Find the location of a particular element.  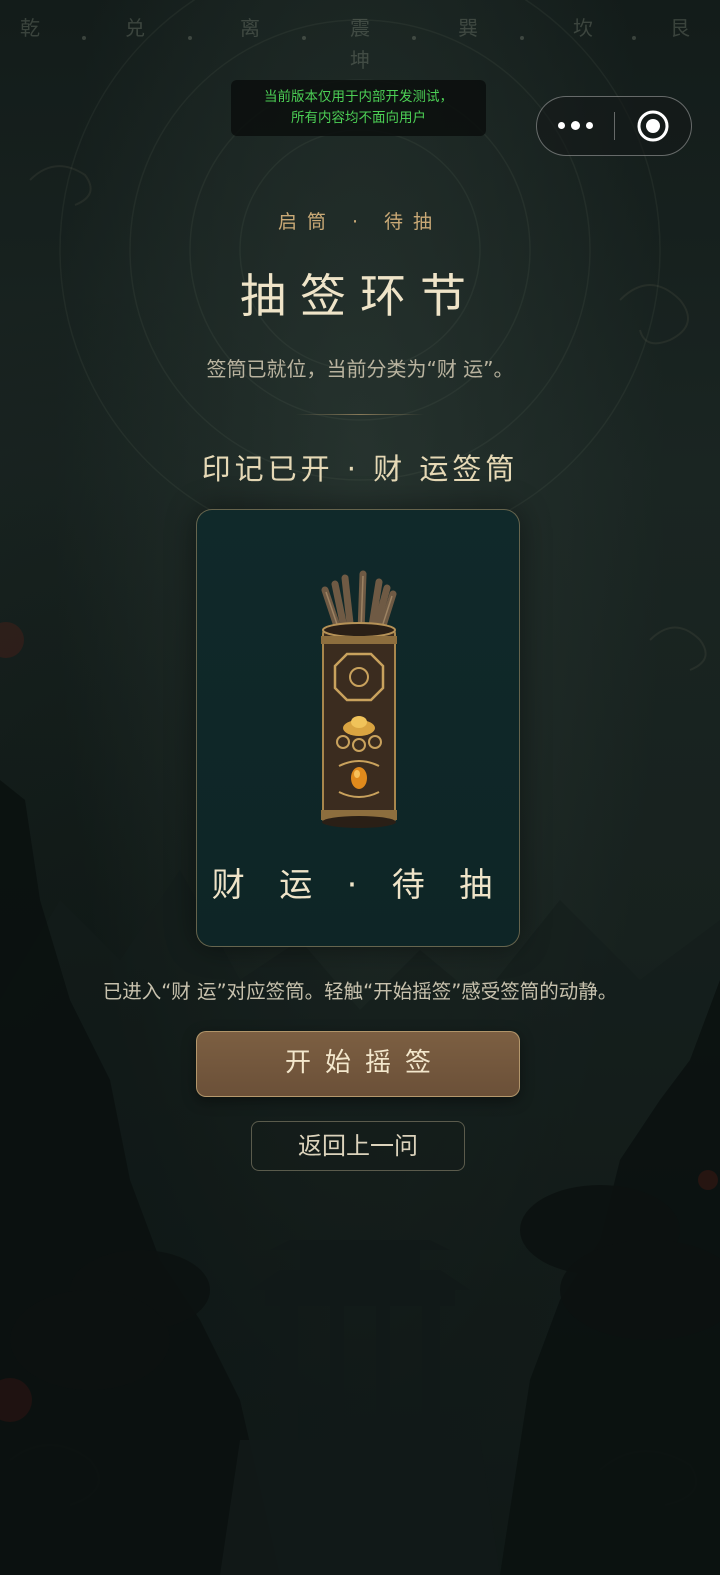

section-divider is located at coordinates (360, 414).